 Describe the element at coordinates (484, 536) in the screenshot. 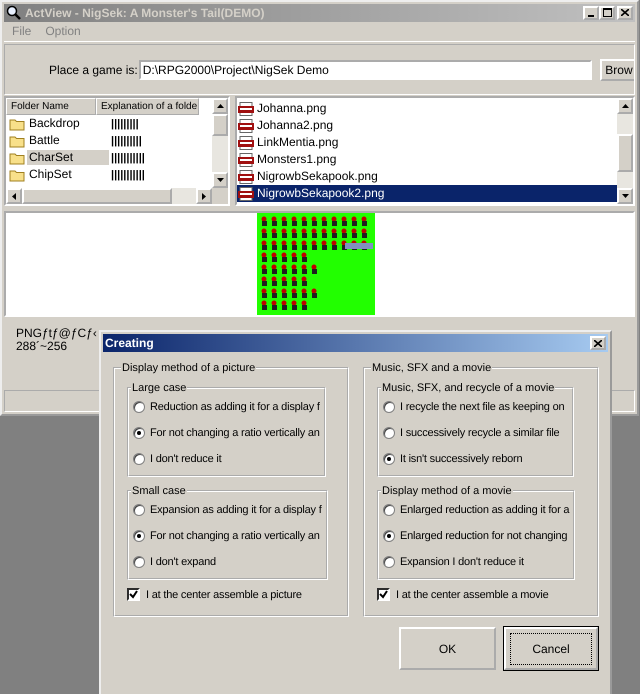

I see `option-label: Enlarged reduction for not changing` at that location.